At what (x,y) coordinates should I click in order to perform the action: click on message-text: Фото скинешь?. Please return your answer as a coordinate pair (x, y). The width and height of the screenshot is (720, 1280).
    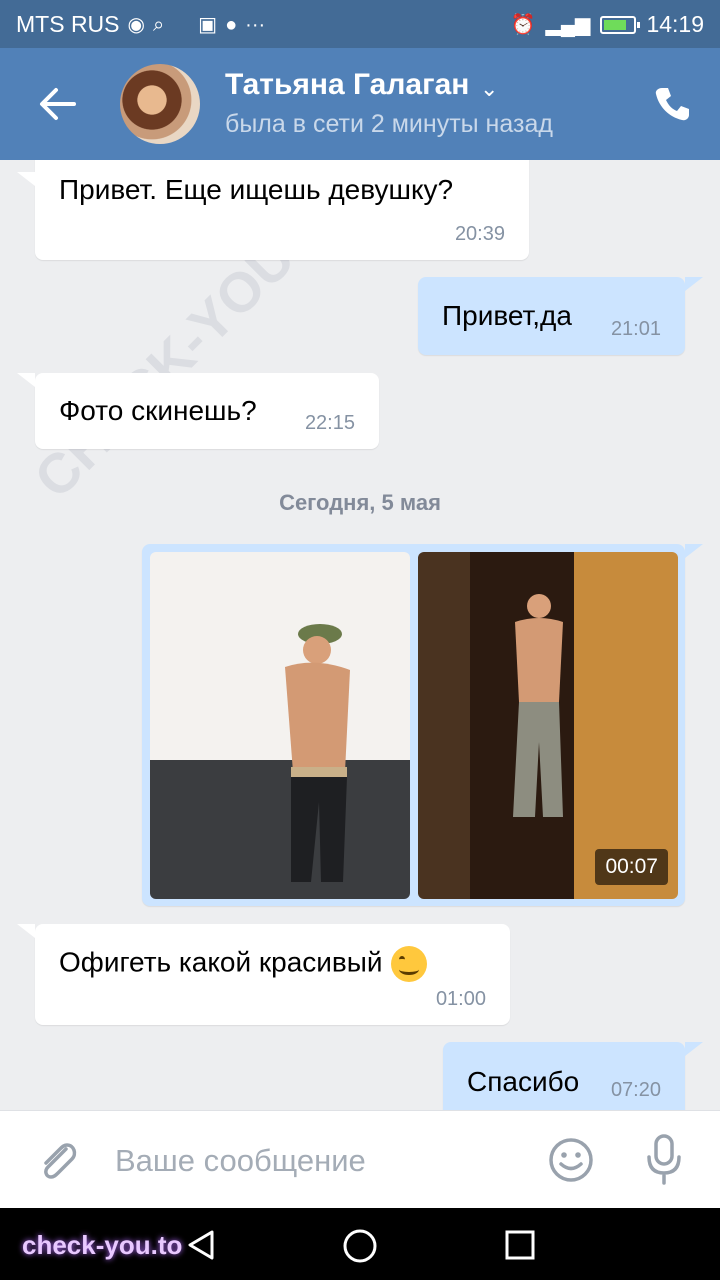
    Looking at the image, I should click on (158, 410).